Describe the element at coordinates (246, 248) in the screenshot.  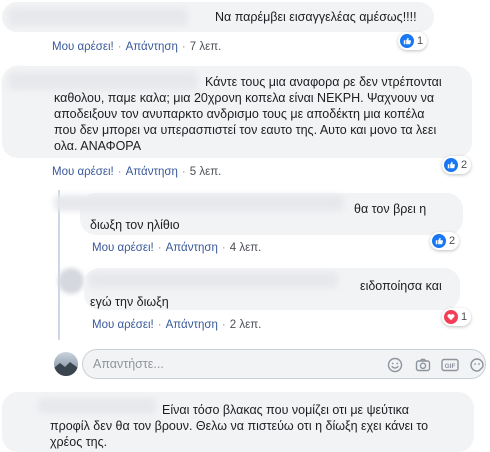
I see `comment-time: 4 λεπ.` at that location.